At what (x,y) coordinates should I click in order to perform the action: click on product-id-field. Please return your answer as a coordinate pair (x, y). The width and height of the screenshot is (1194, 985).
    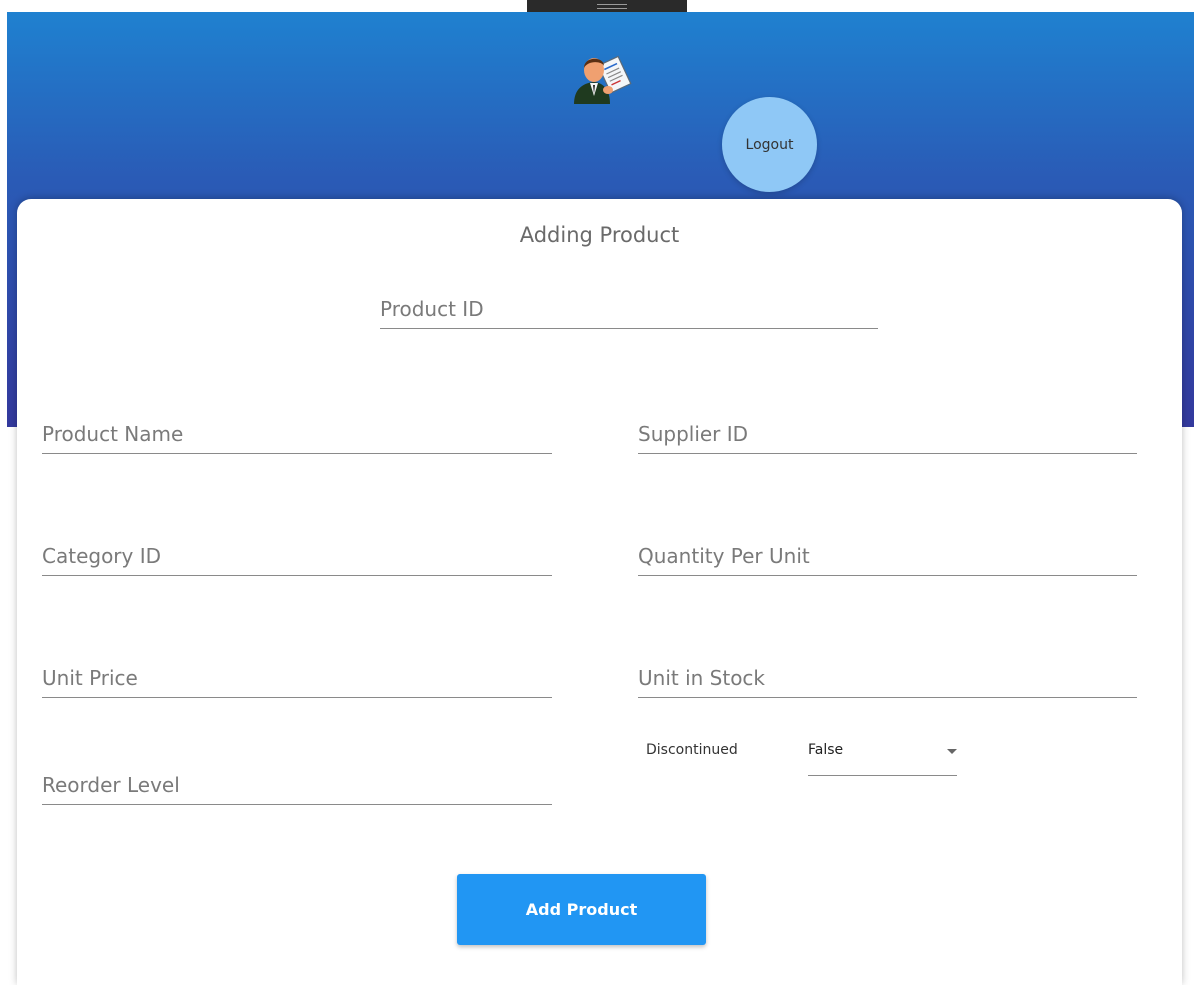
    Looking at the image, I should click on (629, 310).